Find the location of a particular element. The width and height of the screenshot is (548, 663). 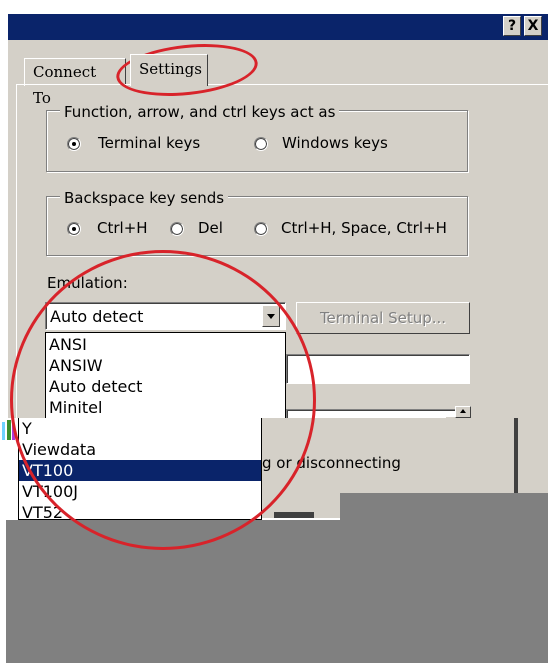

radio-windows-keys-label: Windows keys is located at coordinates (335, 143).